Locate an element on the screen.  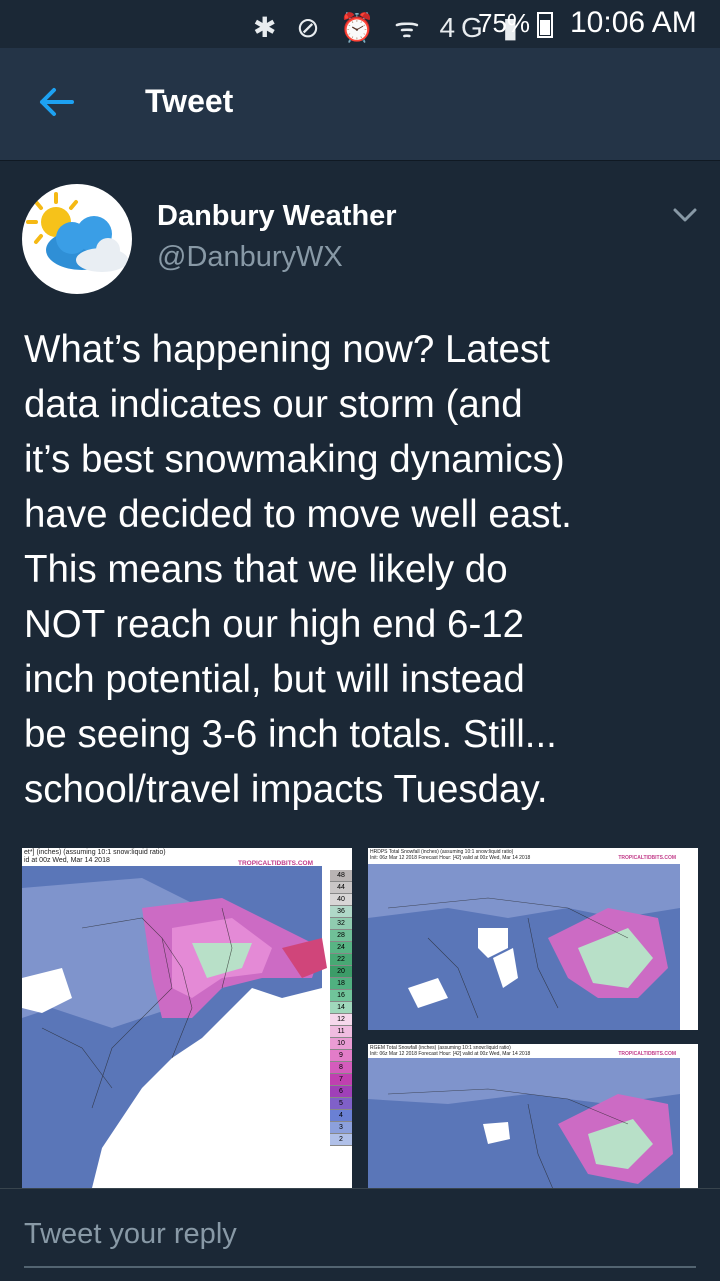
reply-input: Tweet your reply is located at coordinates (130, 1234).